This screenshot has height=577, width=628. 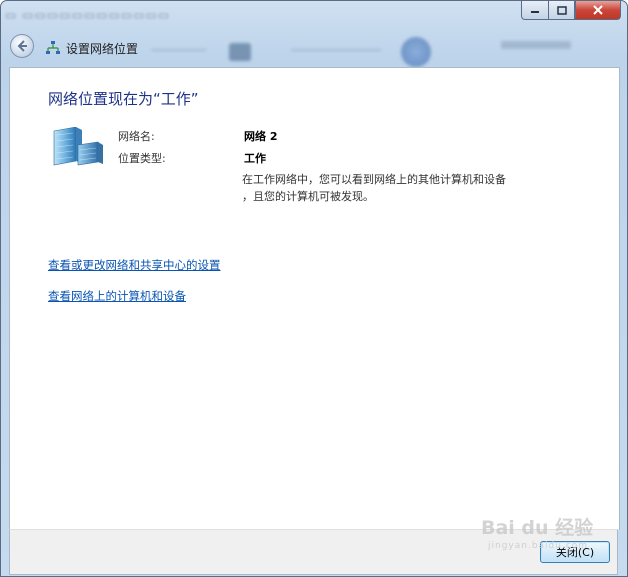 I want to click on close-window-button, so click(x=598, y=10).